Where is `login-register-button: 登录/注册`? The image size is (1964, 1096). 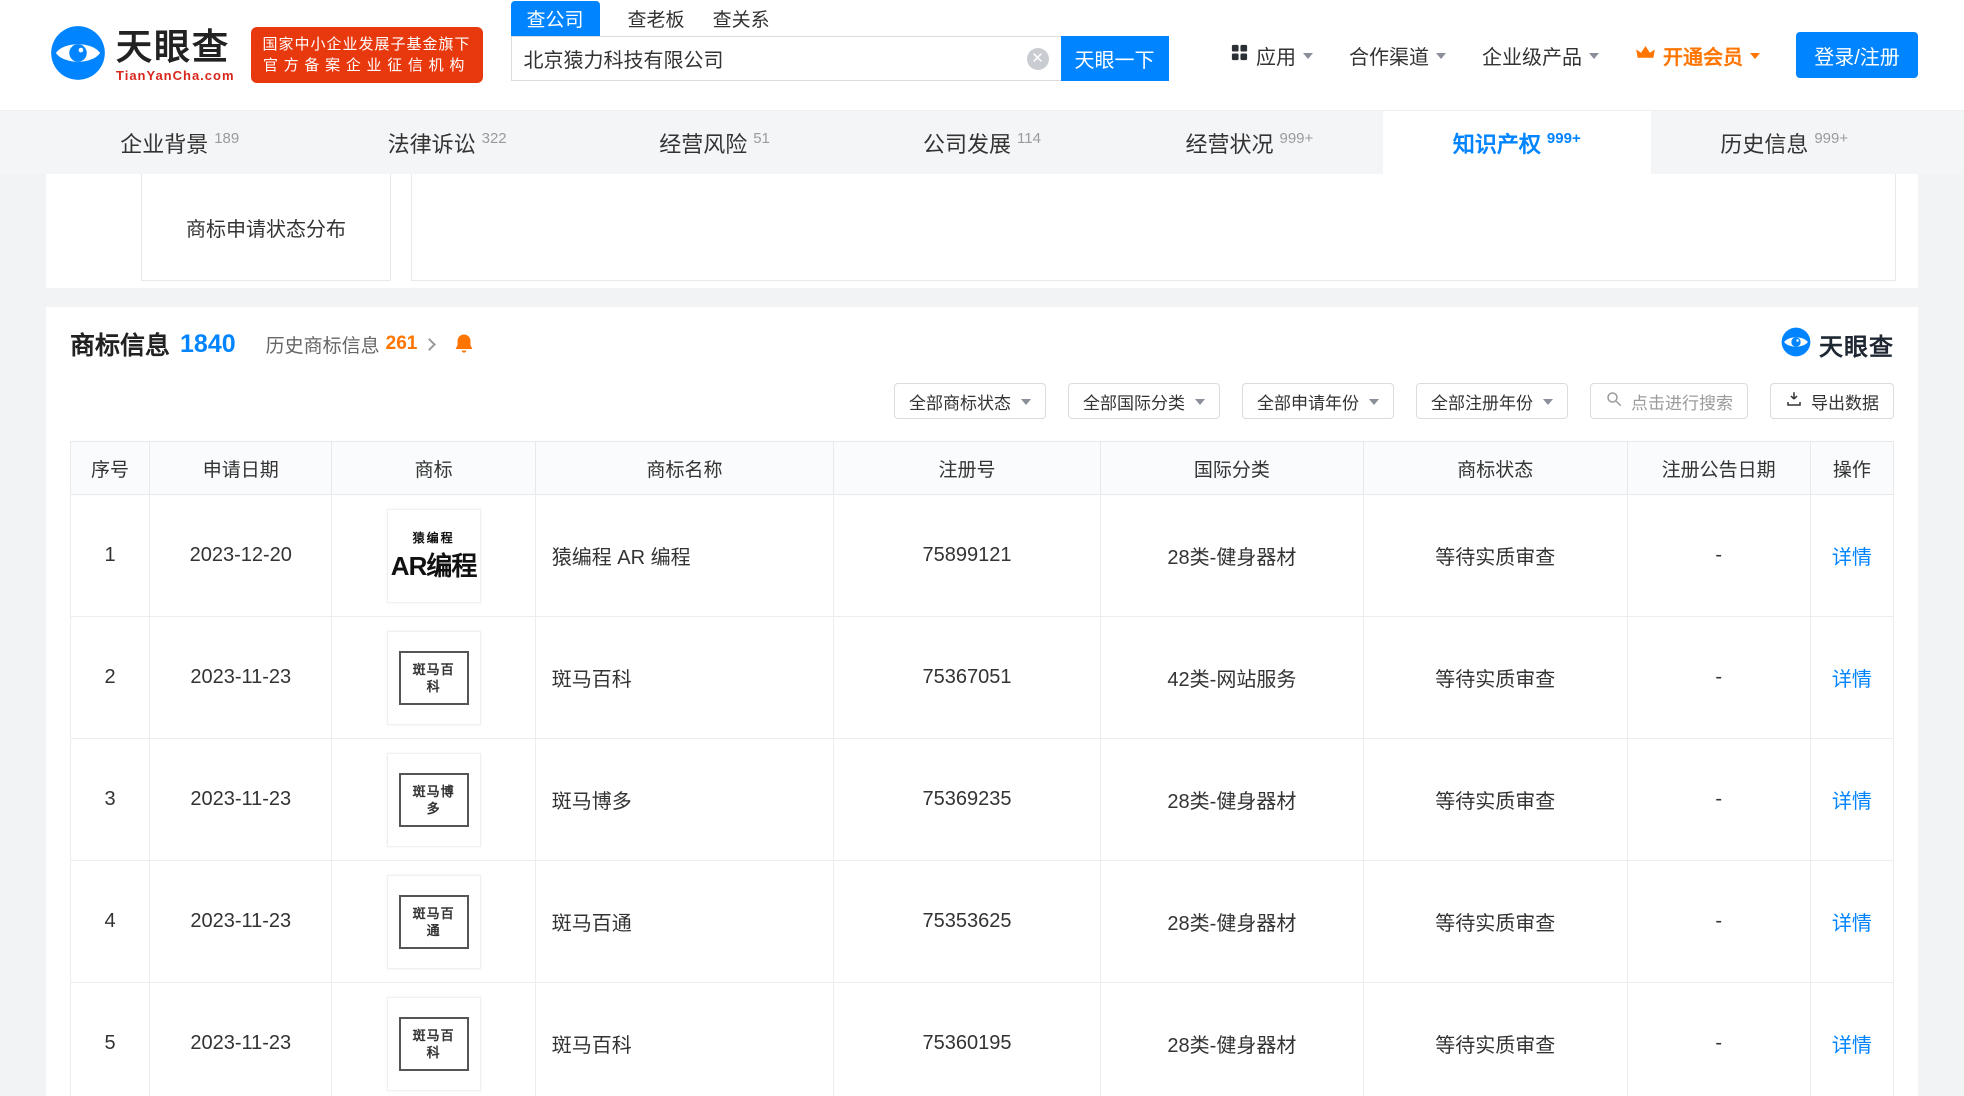 login-register-button: 登录/注册 is located at coordinates (1857, 55).